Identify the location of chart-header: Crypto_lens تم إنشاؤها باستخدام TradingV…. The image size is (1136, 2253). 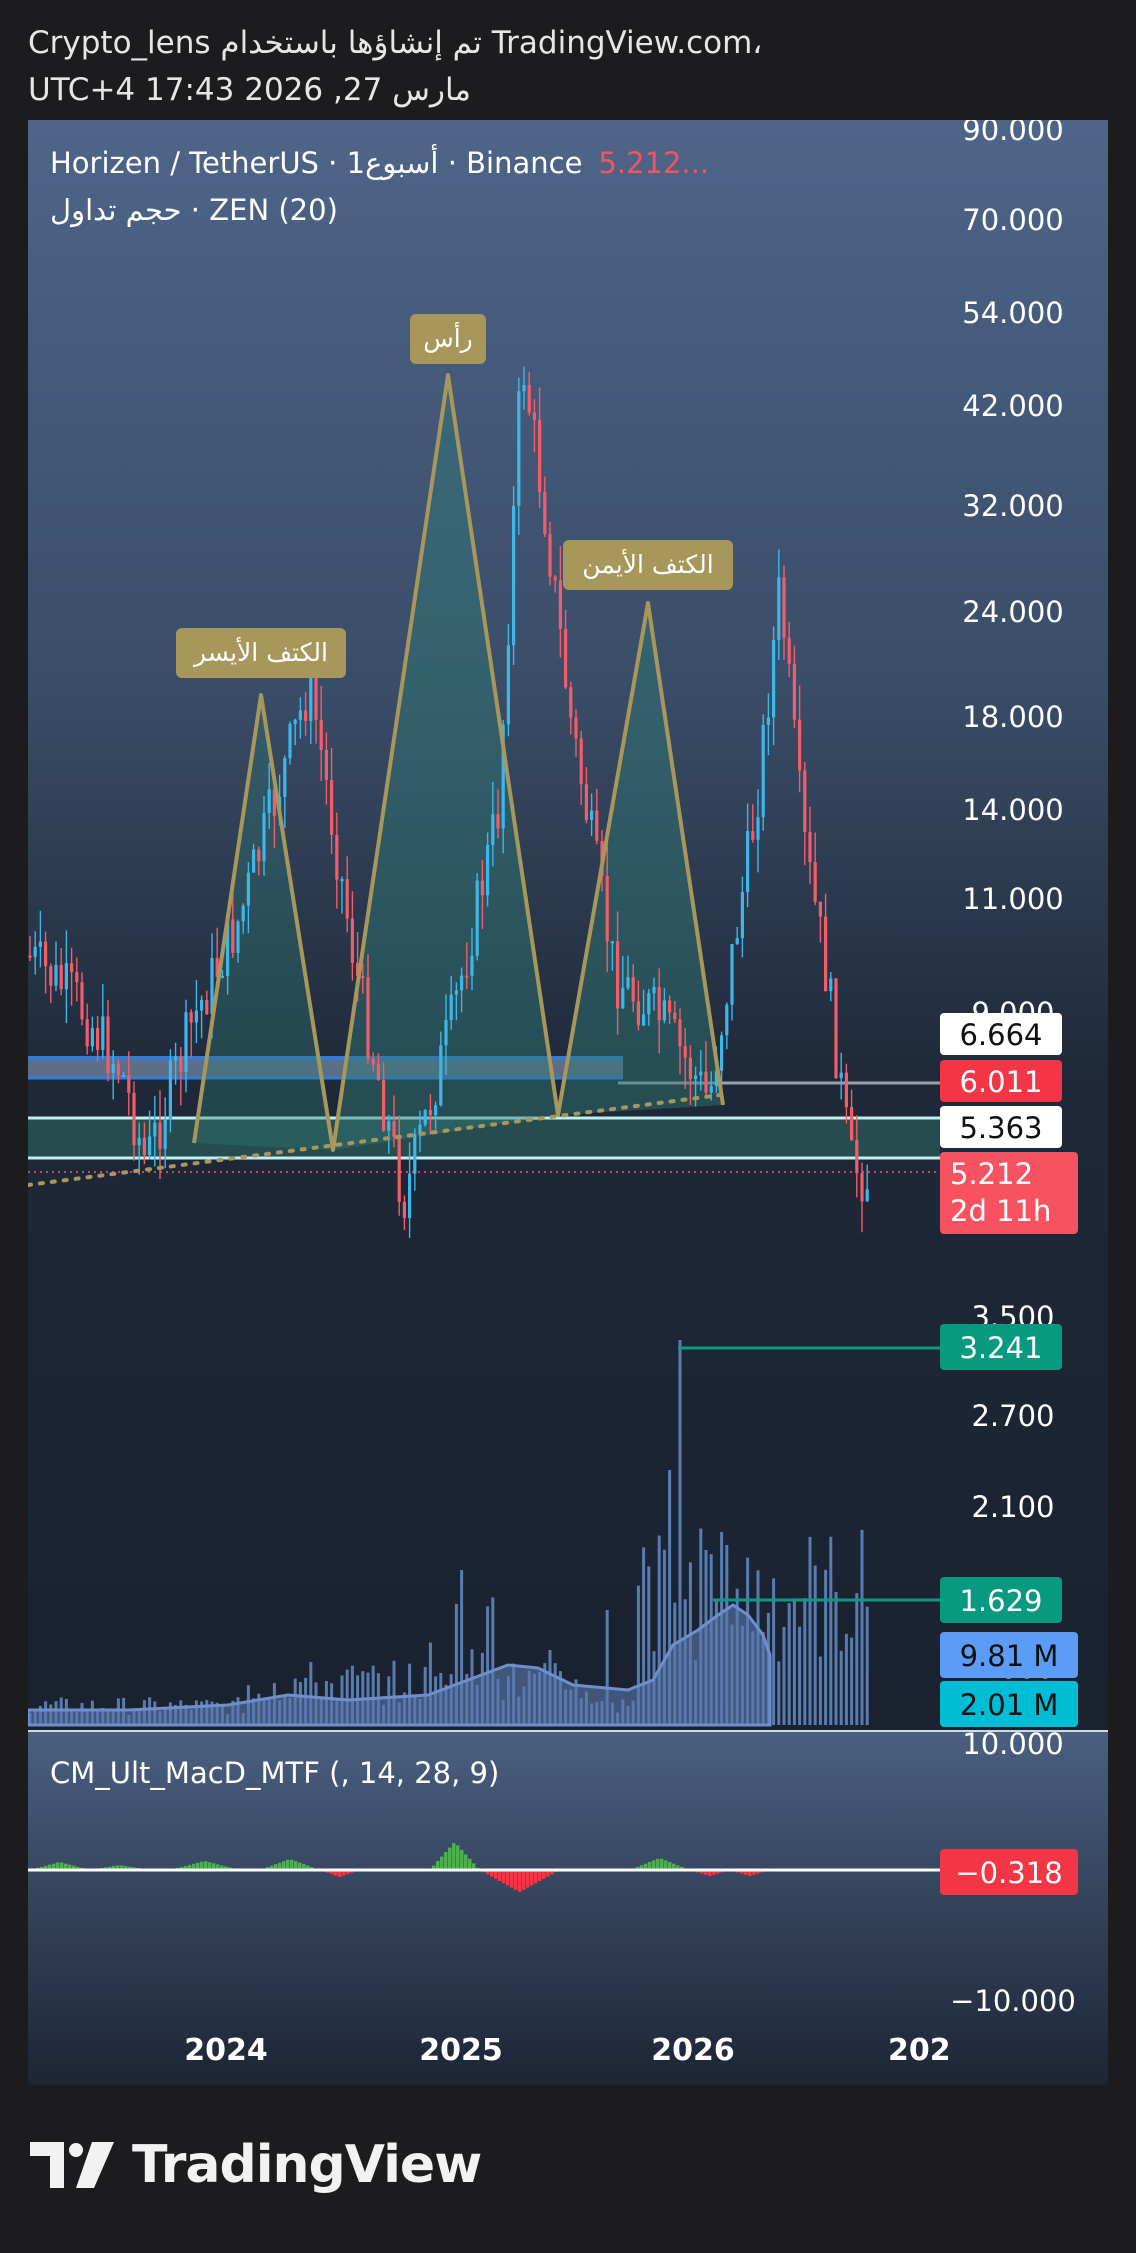
(395, 67).